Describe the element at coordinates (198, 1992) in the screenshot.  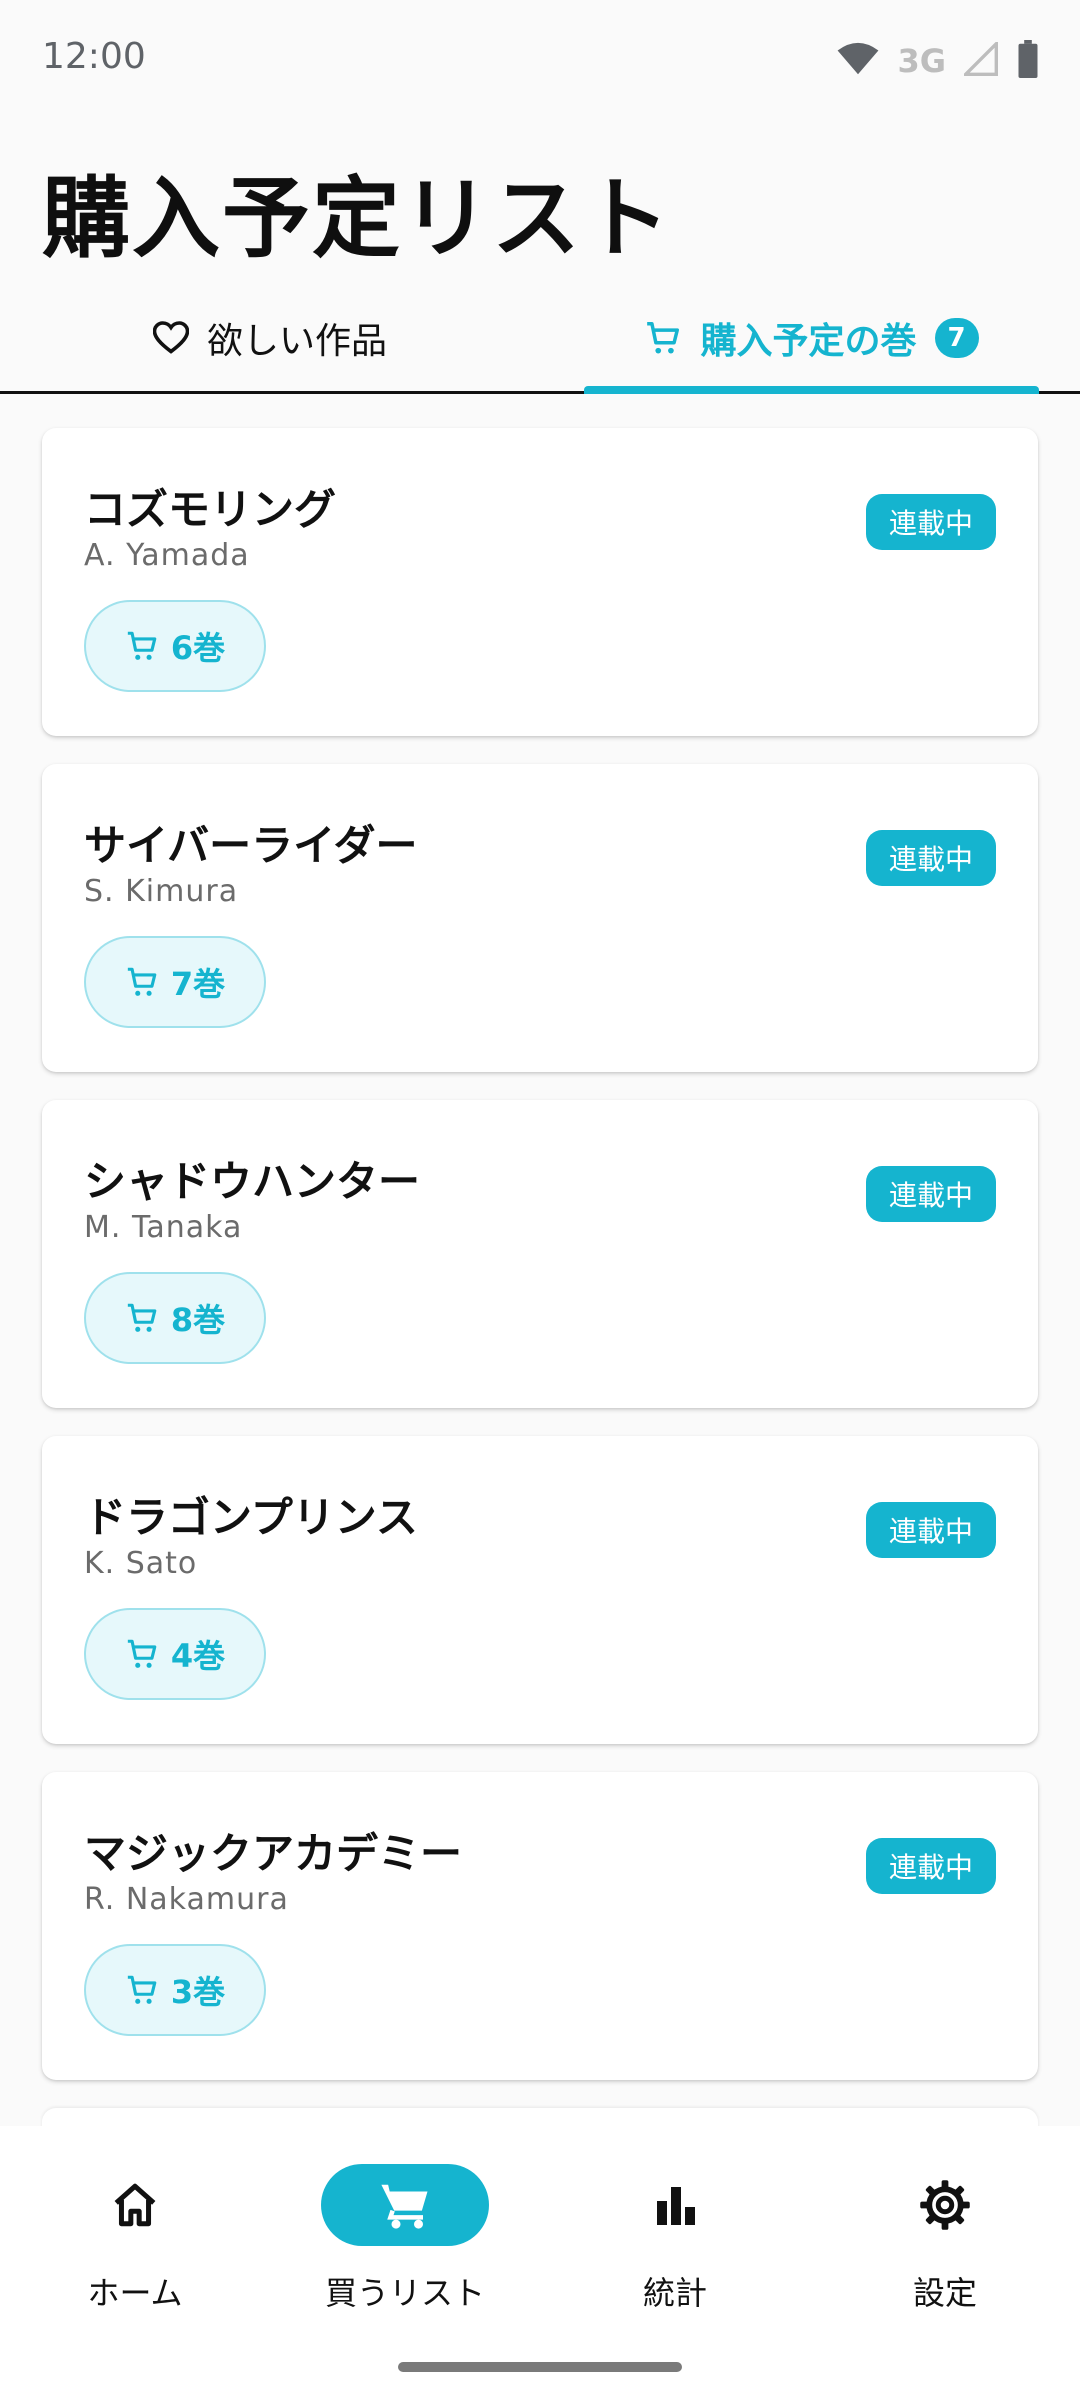
I see `volume-label: 3巻` at that location.